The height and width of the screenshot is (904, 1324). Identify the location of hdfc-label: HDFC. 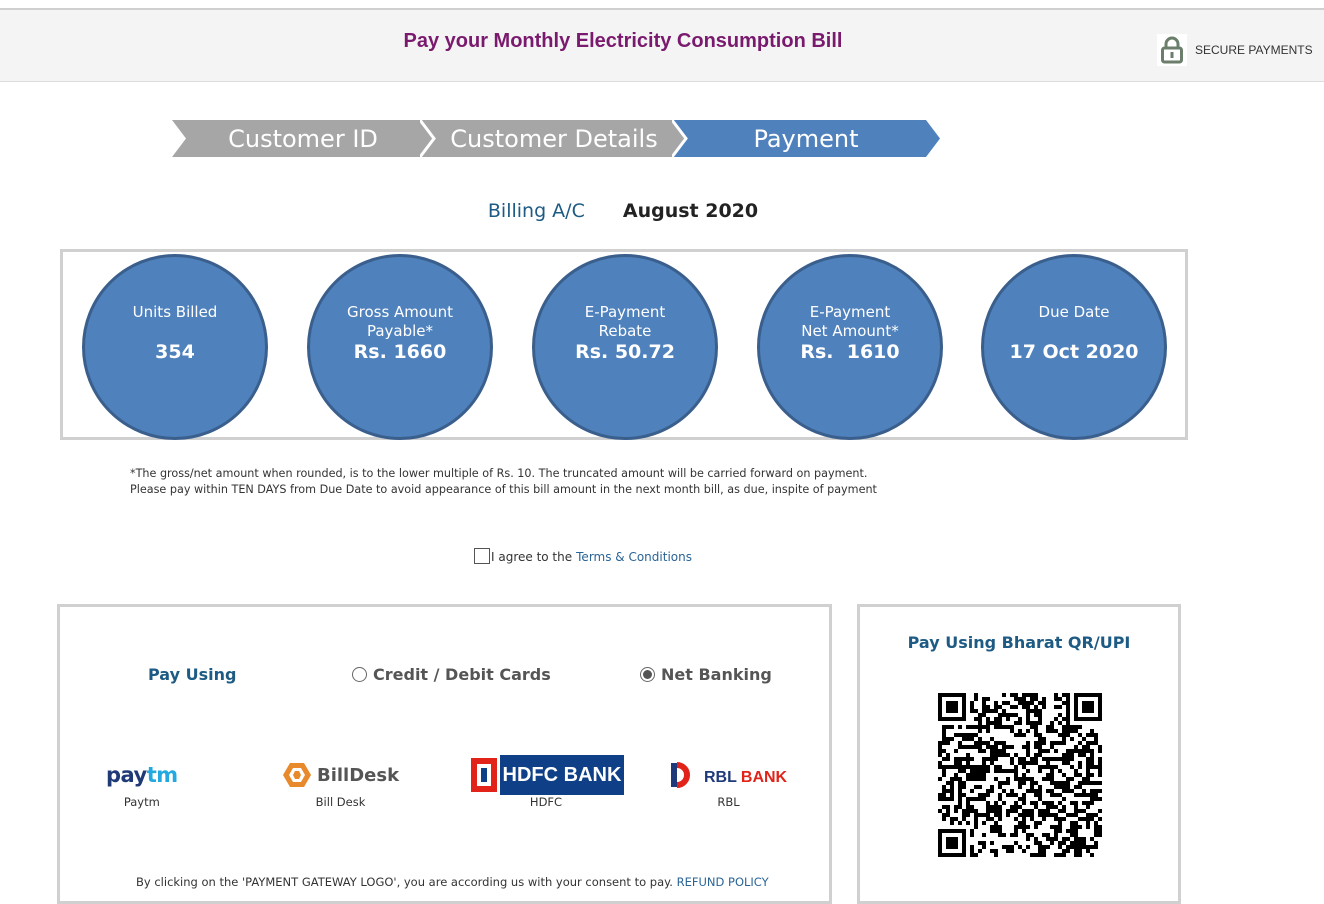
(546, 802).